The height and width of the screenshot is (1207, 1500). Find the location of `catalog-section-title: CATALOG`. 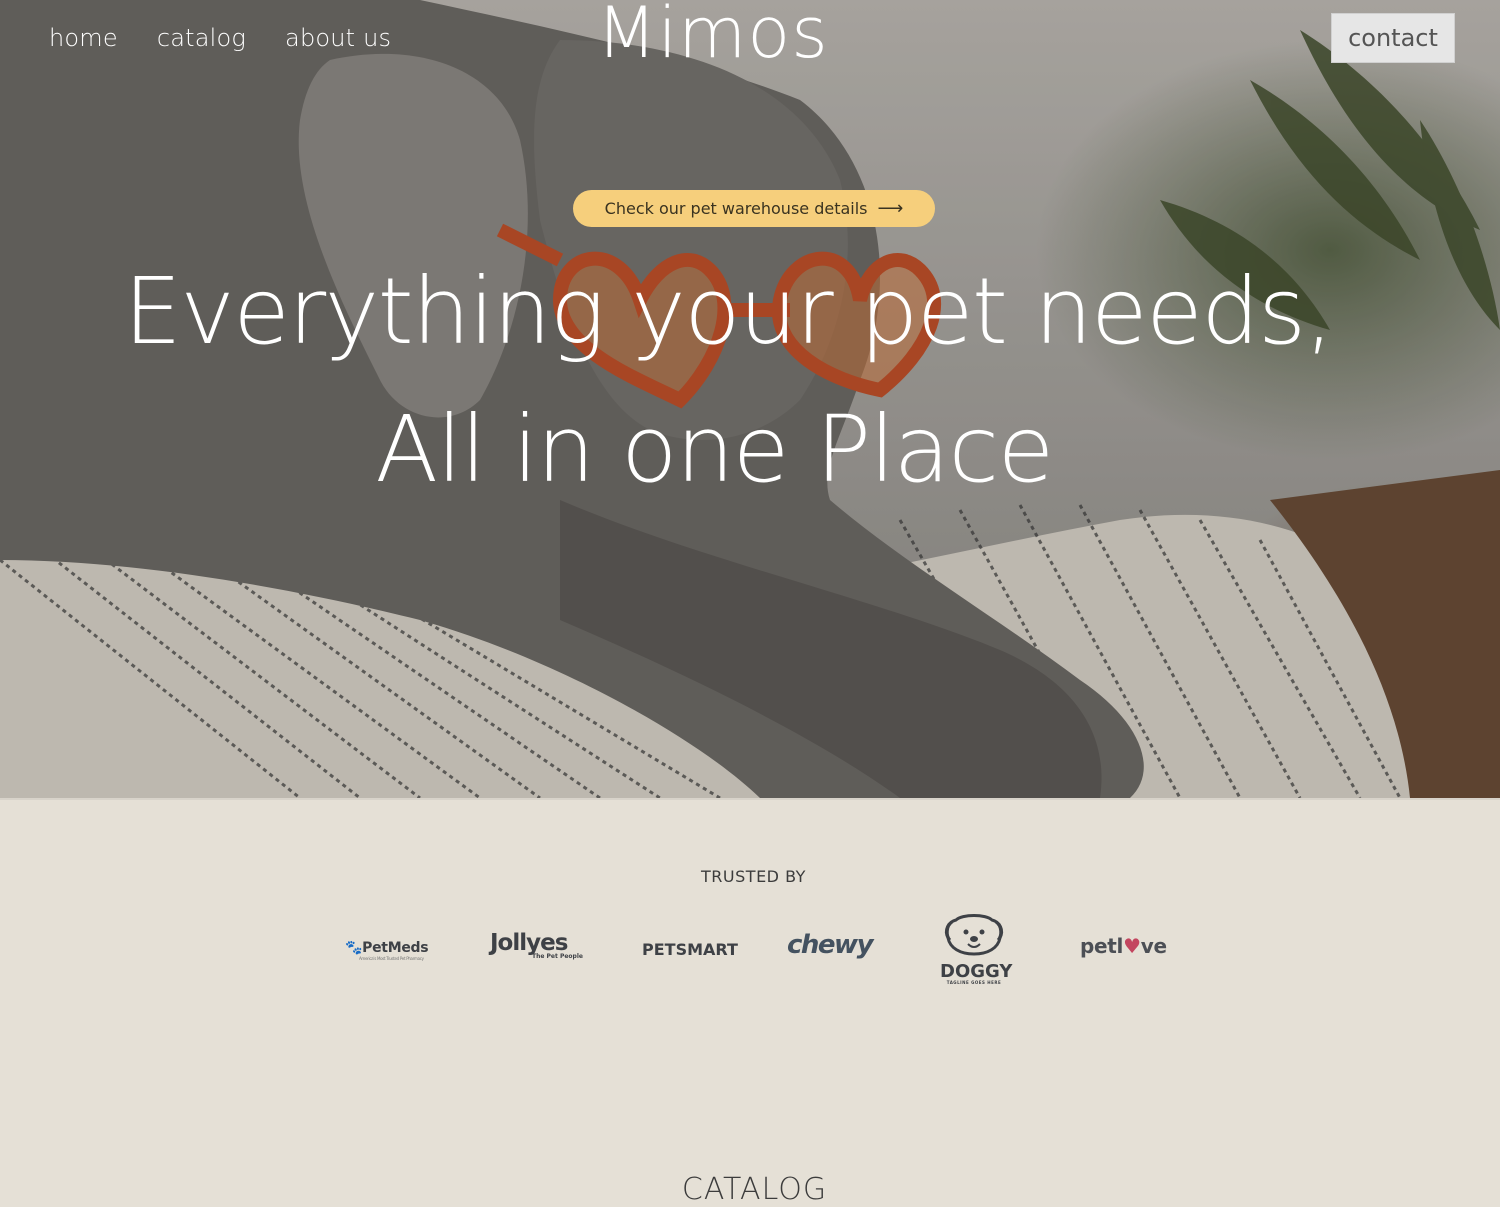

catalog-section-title: CATALOG is located at coordinates (754, 1189).